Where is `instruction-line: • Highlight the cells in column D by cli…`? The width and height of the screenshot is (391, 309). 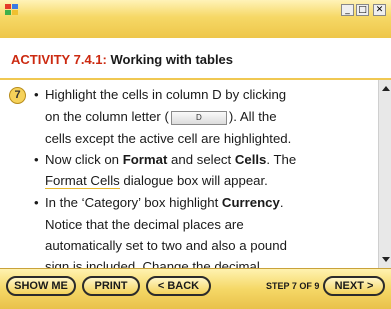
instruction-line: • Highlight the cells in column D by cli… is located at coordinates (160, 94).